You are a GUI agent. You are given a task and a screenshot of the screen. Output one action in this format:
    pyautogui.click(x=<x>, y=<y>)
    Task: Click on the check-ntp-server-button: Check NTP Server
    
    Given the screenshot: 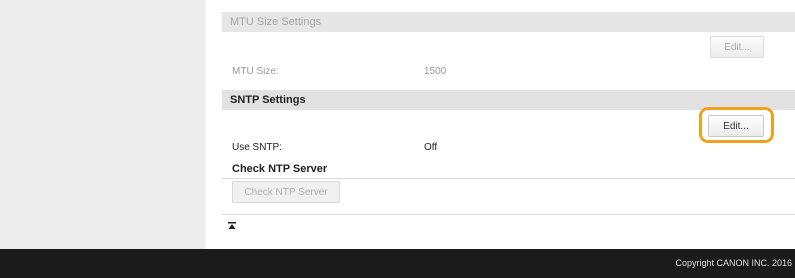 What is the action you would take?
    pyautogui.click(x=286, y=192)
    